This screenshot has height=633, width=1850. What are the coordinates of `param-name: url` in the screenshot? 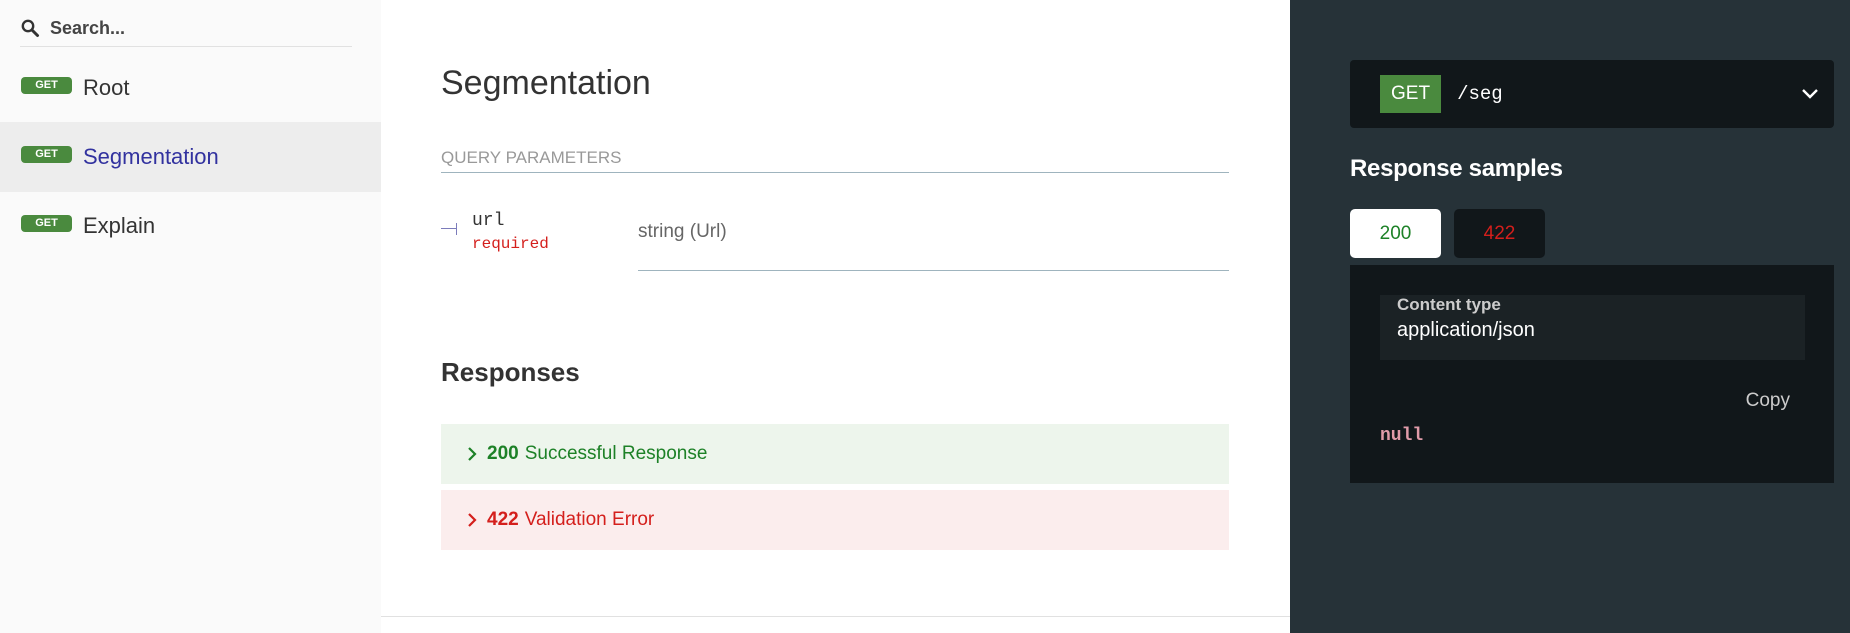 It's located at (488, 221).